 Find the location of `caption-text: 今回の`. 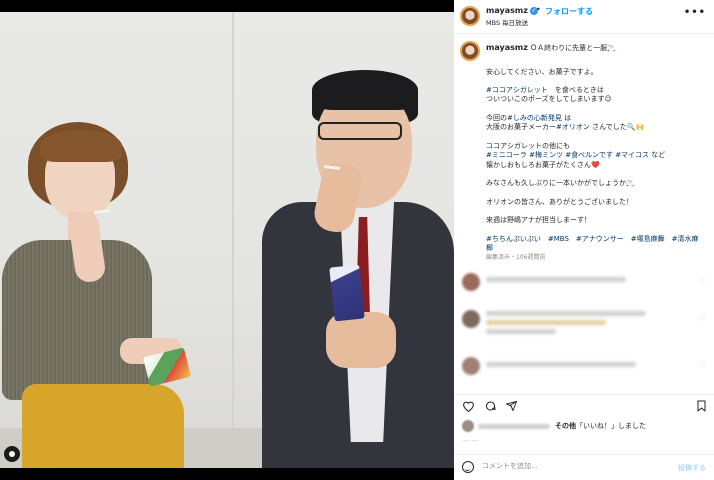

caption-text: 今回の is located at coordinates (496, 118).